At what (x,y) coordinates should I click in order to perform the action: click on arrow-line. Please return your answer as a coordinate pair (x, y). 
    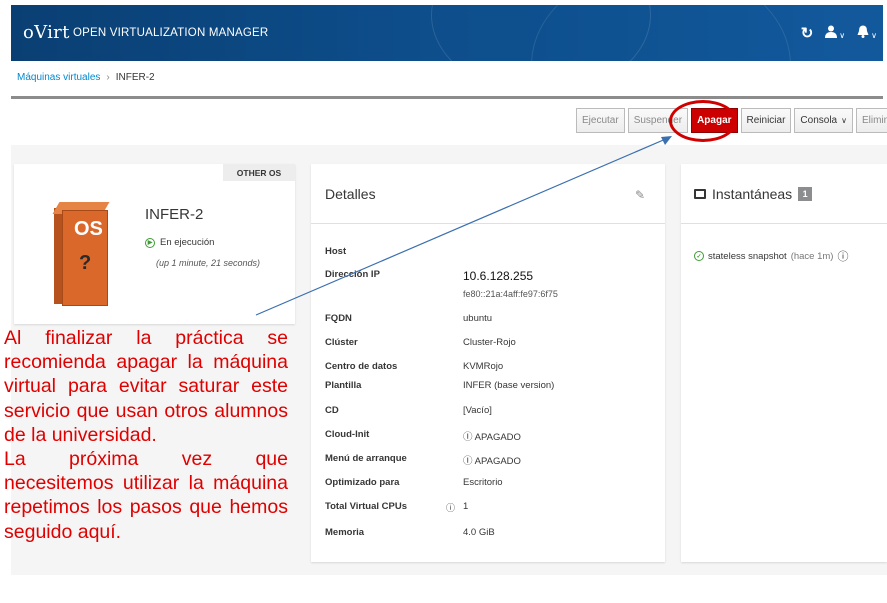
    Looking at the image, I should click on (462, 226).